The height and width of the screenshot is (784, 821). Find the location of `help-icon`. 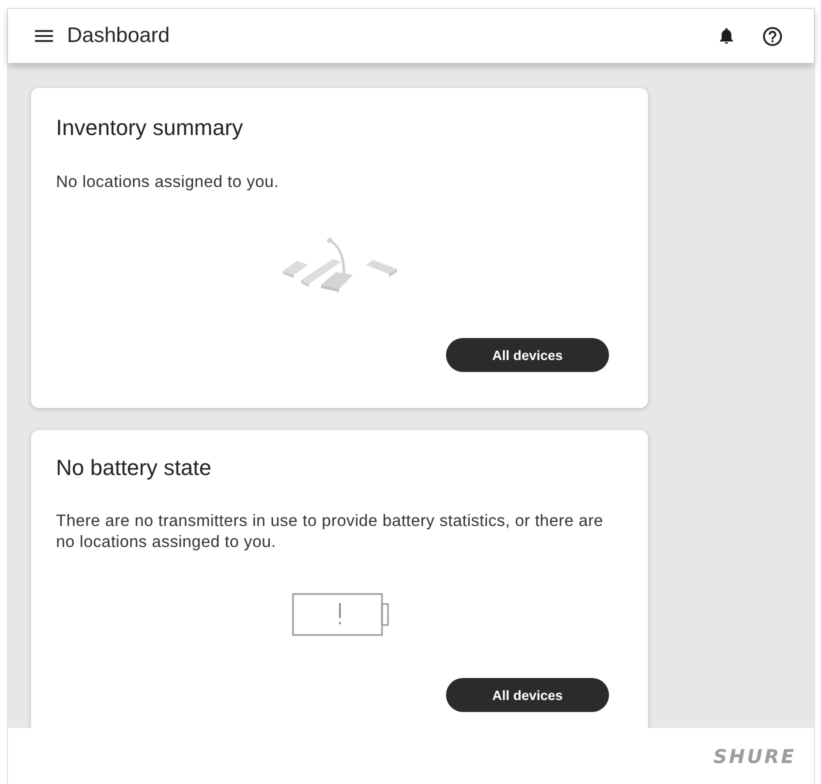

help-icon is located at coordinates (772, 36).